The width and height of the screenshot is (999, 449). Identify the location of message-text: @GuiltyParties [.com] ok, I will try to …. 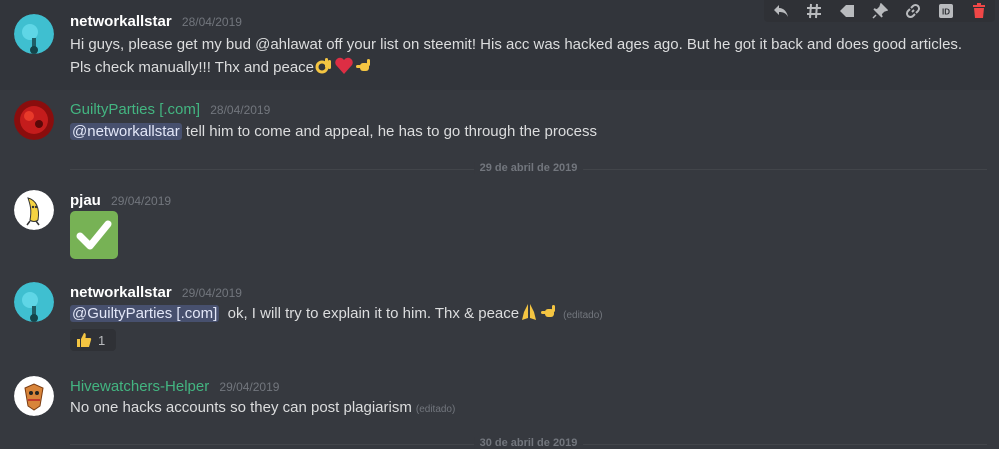
(336, 314).